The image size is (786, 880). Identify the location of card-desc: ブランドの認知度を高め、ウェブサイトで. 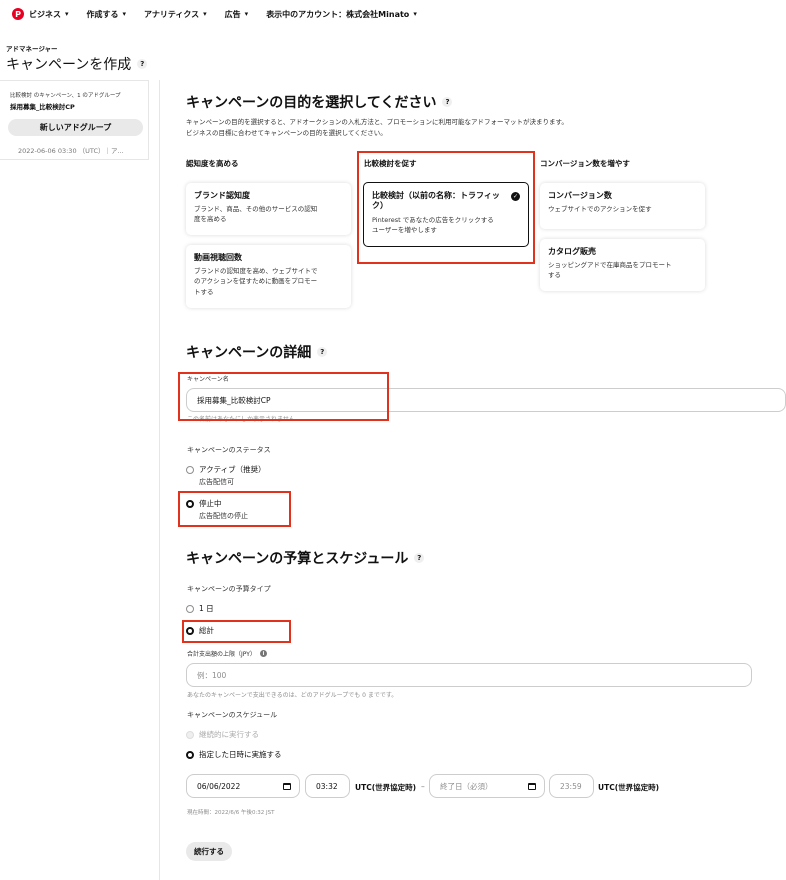
(256, 271).